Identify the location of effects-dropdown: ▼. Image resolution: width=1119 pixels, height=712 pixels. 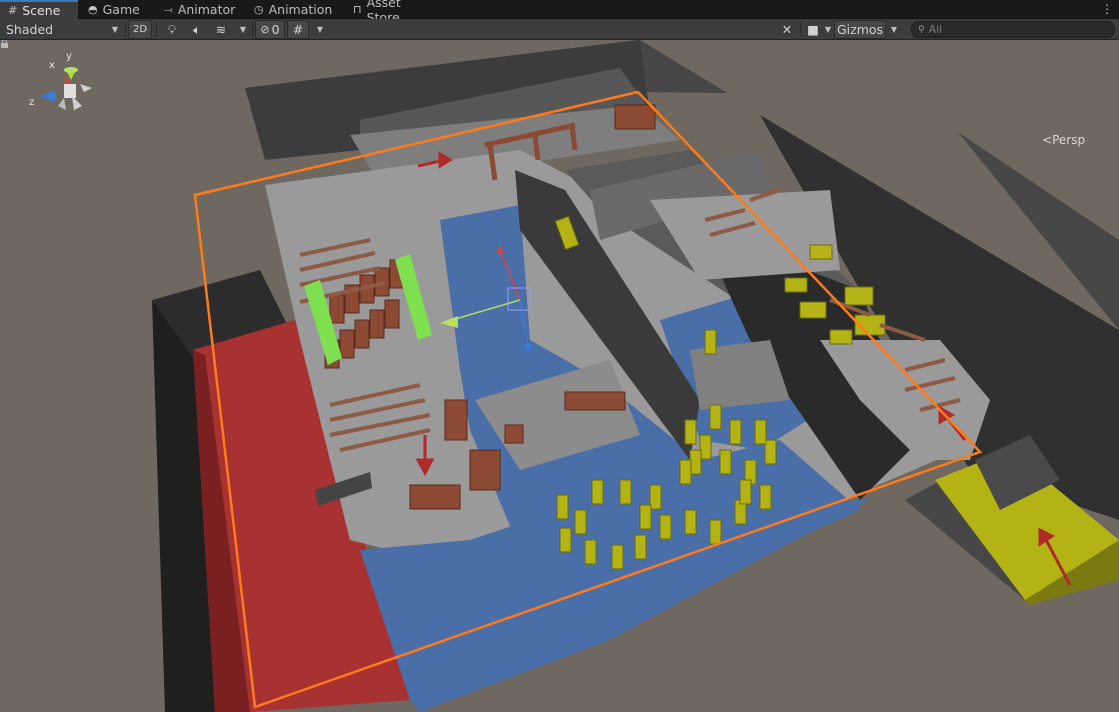
(243, 29).